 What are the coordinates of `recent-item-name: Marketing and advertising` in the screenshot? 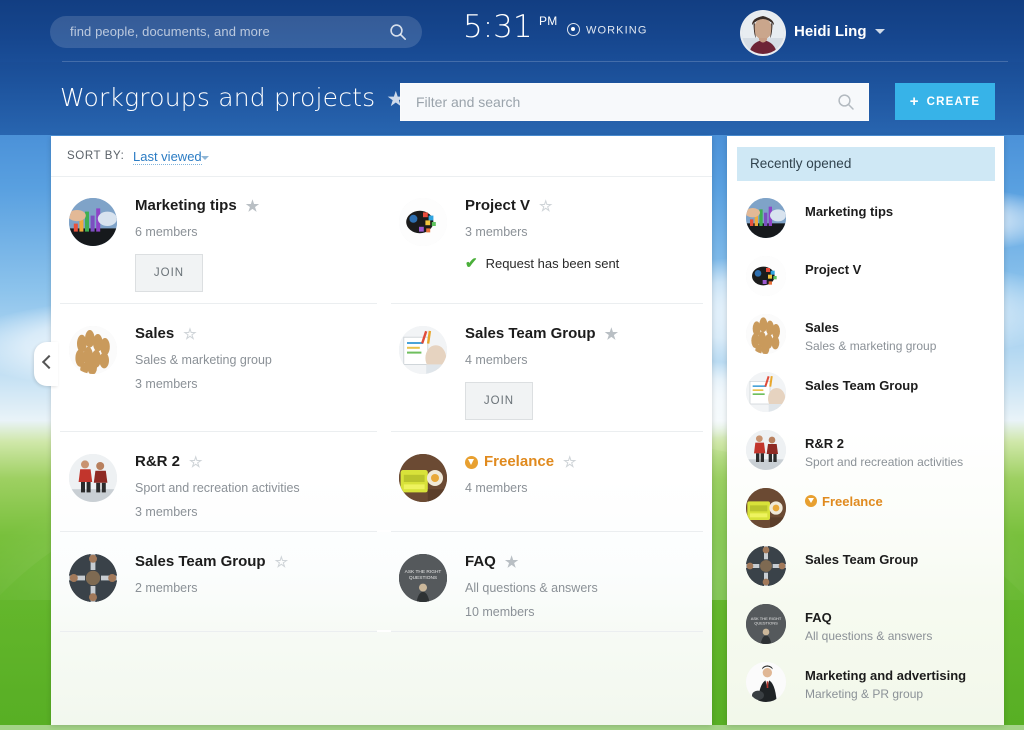 It's located at (898, 675).